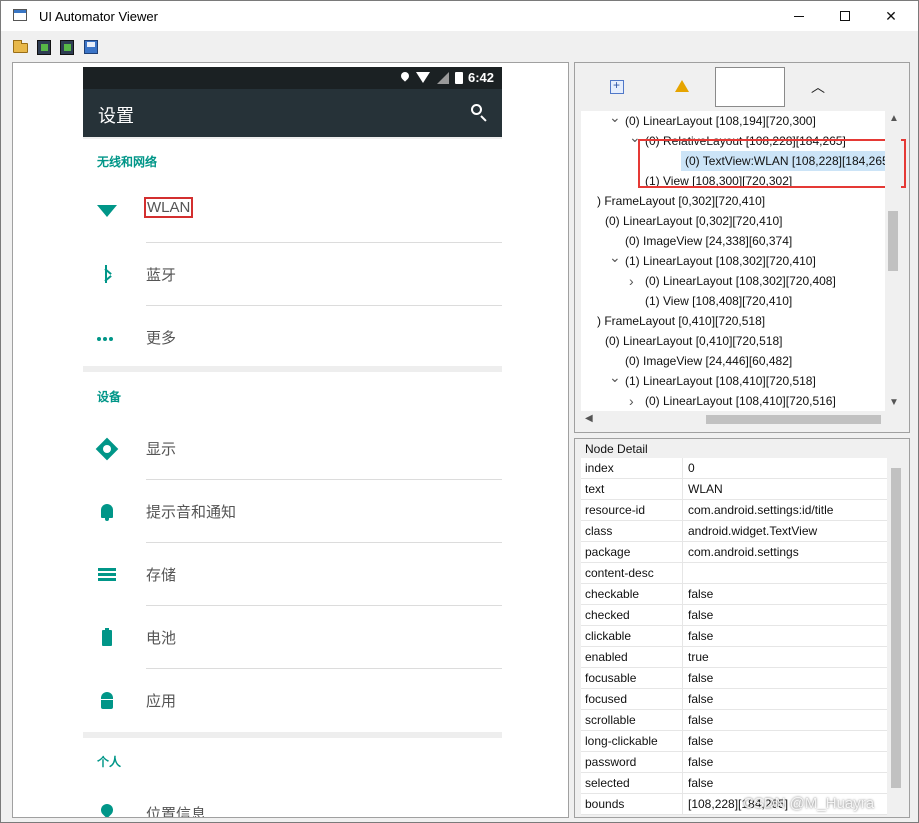 The image size is (919, 823). I want to click on settings-item-storage: 存储, so click(292, 574).